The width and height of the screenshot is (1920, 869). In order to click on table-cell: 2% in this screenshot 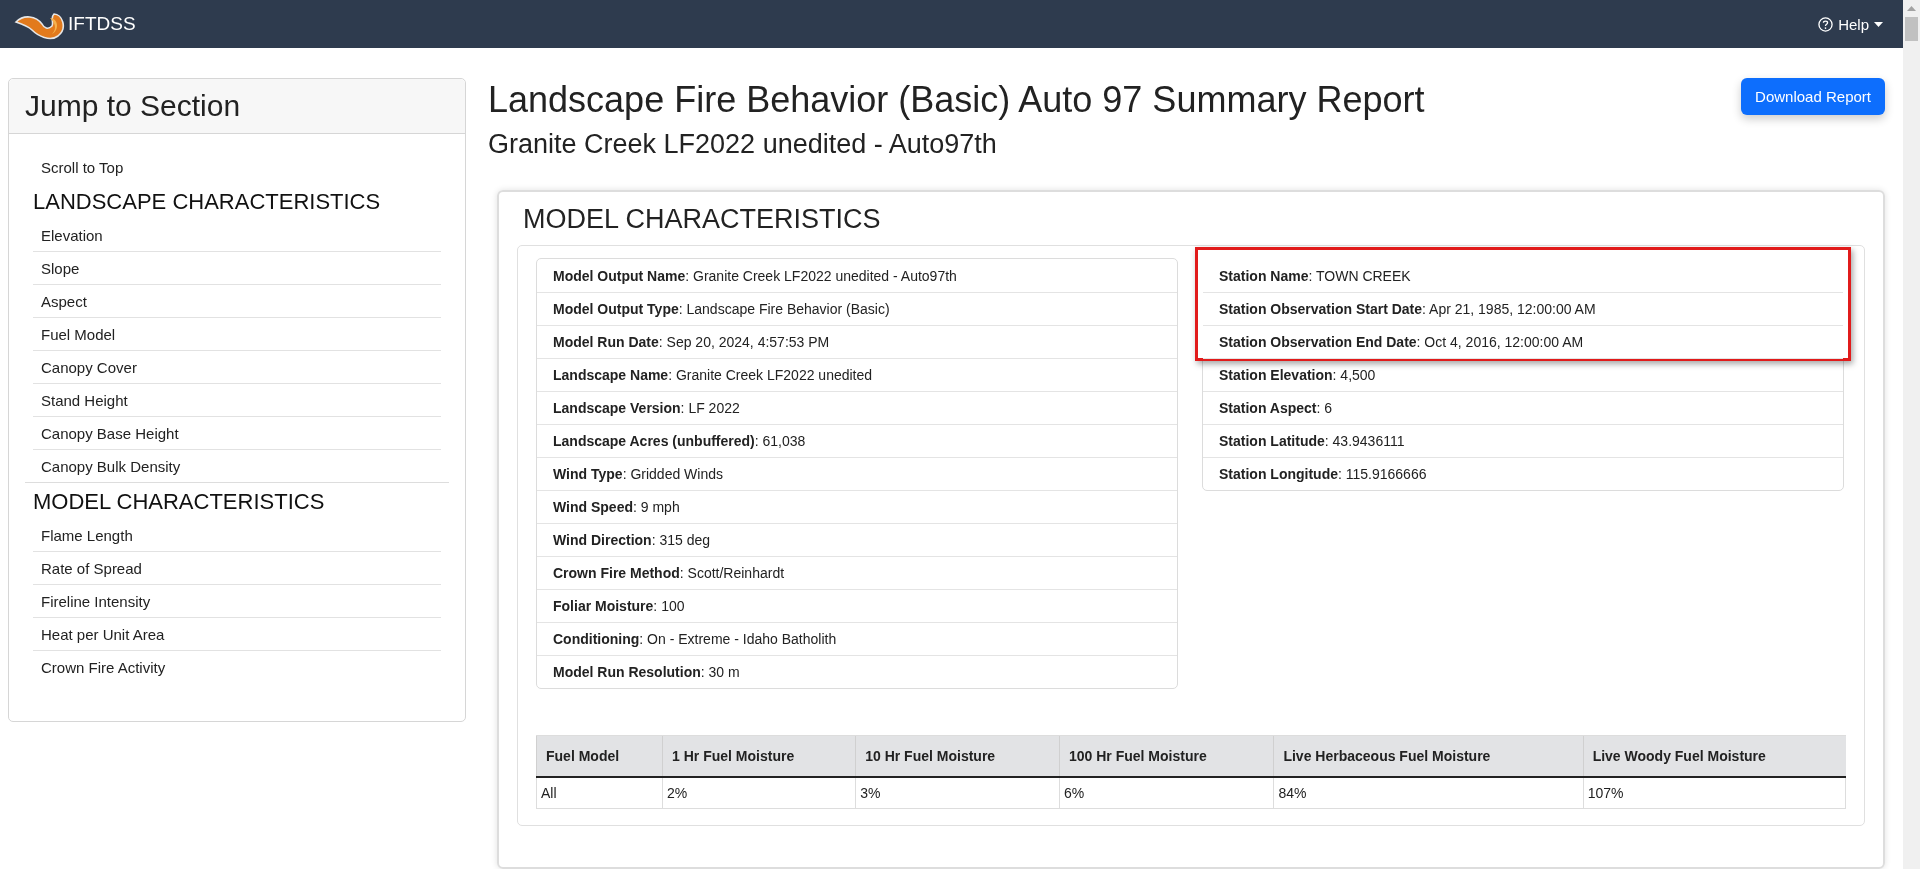, I will do `click(759, 793)`.